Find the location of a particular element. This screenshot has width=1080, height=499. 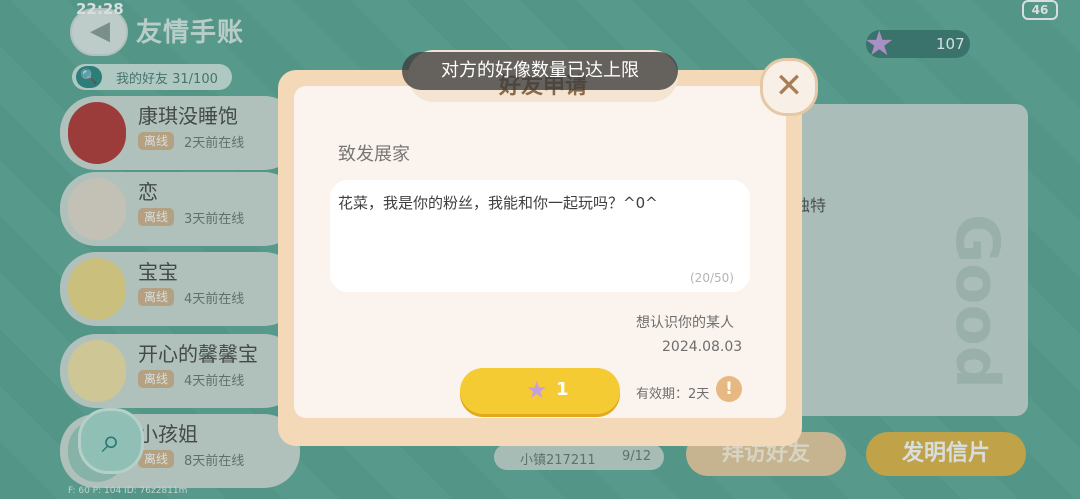

accept-cost: 1 is located at coordinates (562, 389).